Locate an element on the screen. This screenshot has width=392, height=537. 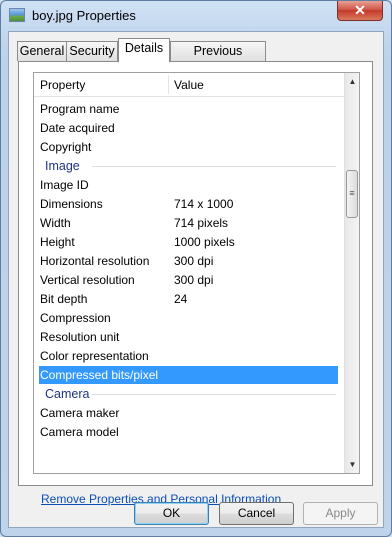
property-row: Horizontal resolution 300 dpi is located at coordinates (189, 261).